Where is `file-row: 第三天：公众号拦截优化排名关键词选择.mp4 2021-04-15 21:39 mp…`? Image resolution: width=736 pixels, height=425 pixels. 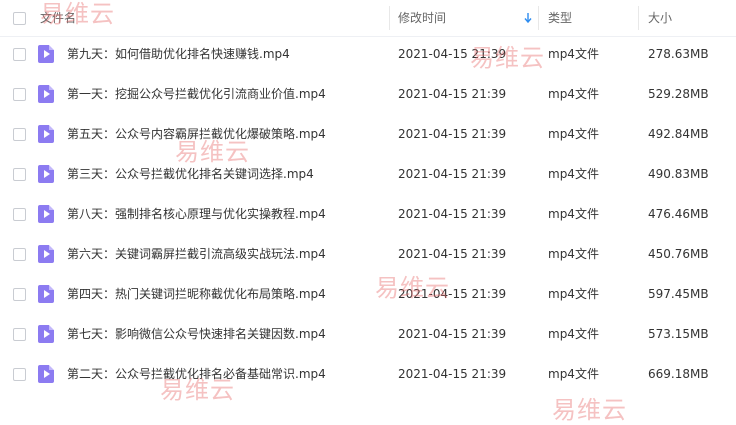
file-row: 第三天：公众号拦截优化排名关键词选择.mp4 2021-04-15 21:39 mp… is located at coordinates (368, 174).